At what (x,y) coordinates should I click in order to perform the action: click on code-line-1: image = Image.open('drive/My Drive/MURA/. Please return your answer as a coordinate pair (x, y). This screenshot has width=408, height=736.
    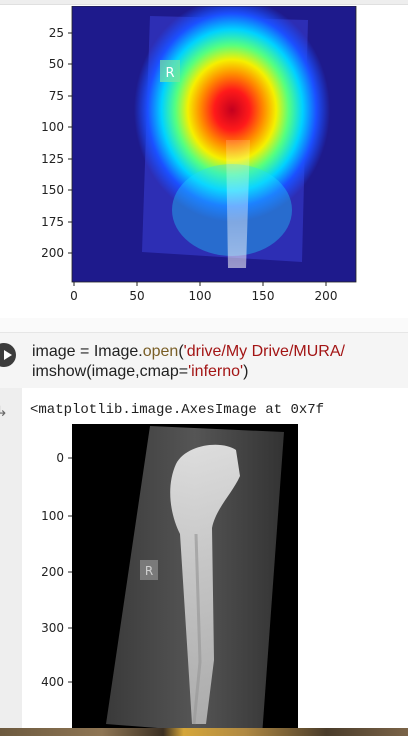
    Looking at the image, I should click on (188, 352).